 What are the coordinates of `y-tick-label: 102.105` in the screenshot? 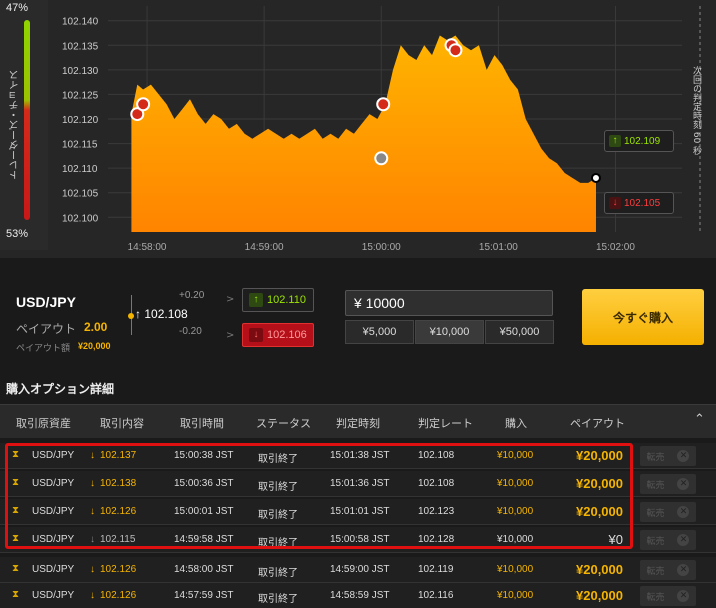 It's located at (80, 194).